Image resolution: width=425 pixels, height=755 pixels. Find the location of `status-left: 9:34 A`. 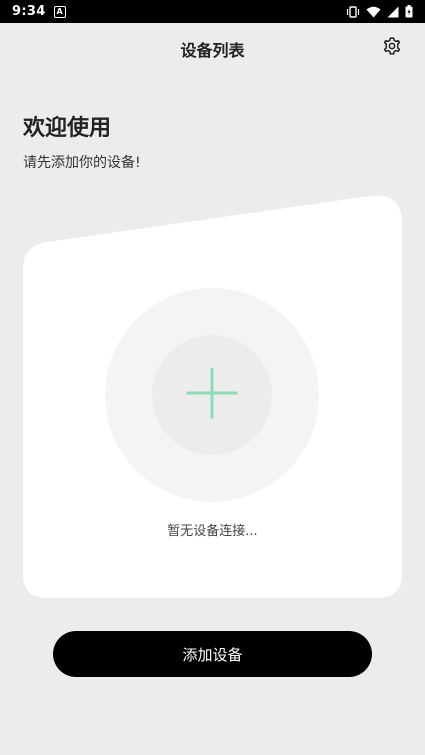

status-left: 9:34 A is located at coordinates (39, 11).